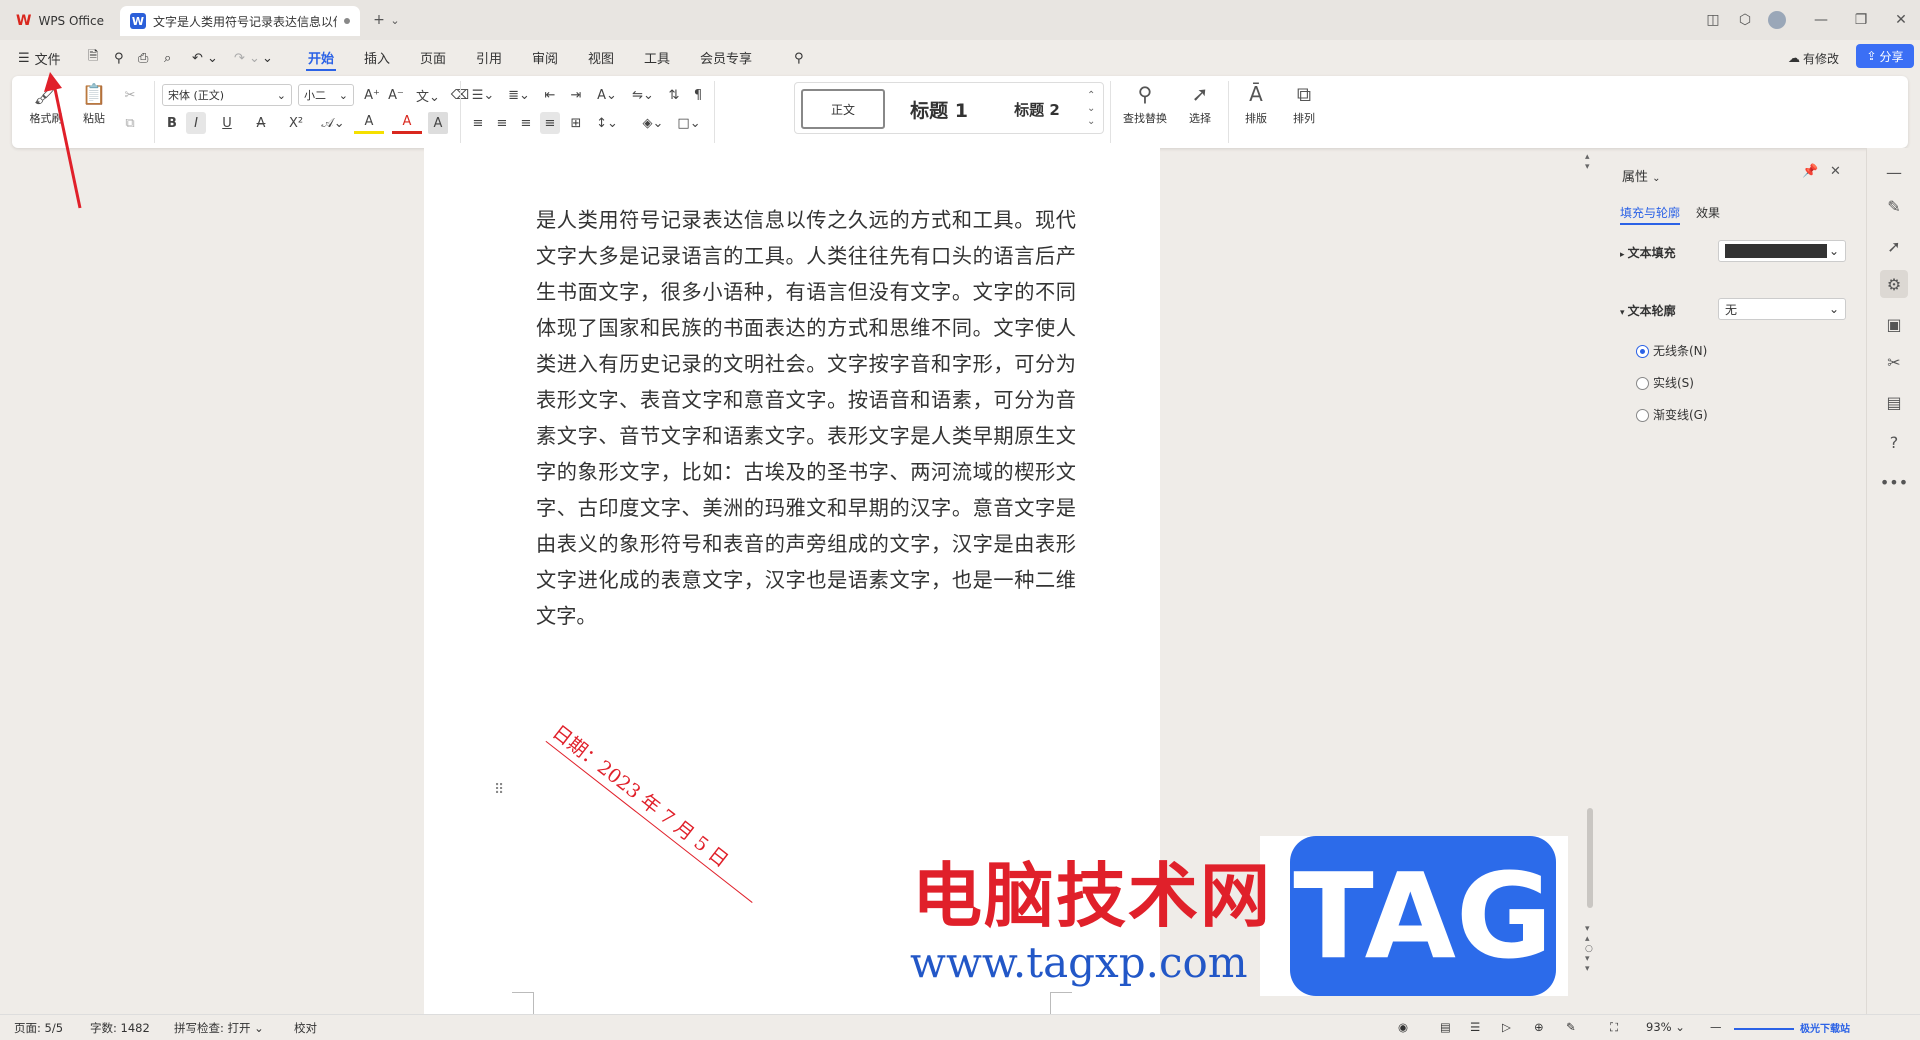 This screenshot has width=1920, height=1040. What do you see at coordinates (38, 1028) in the screenshot?
I see `page-indicator: 页面: 5/5` at bounding box center [38, 1028].